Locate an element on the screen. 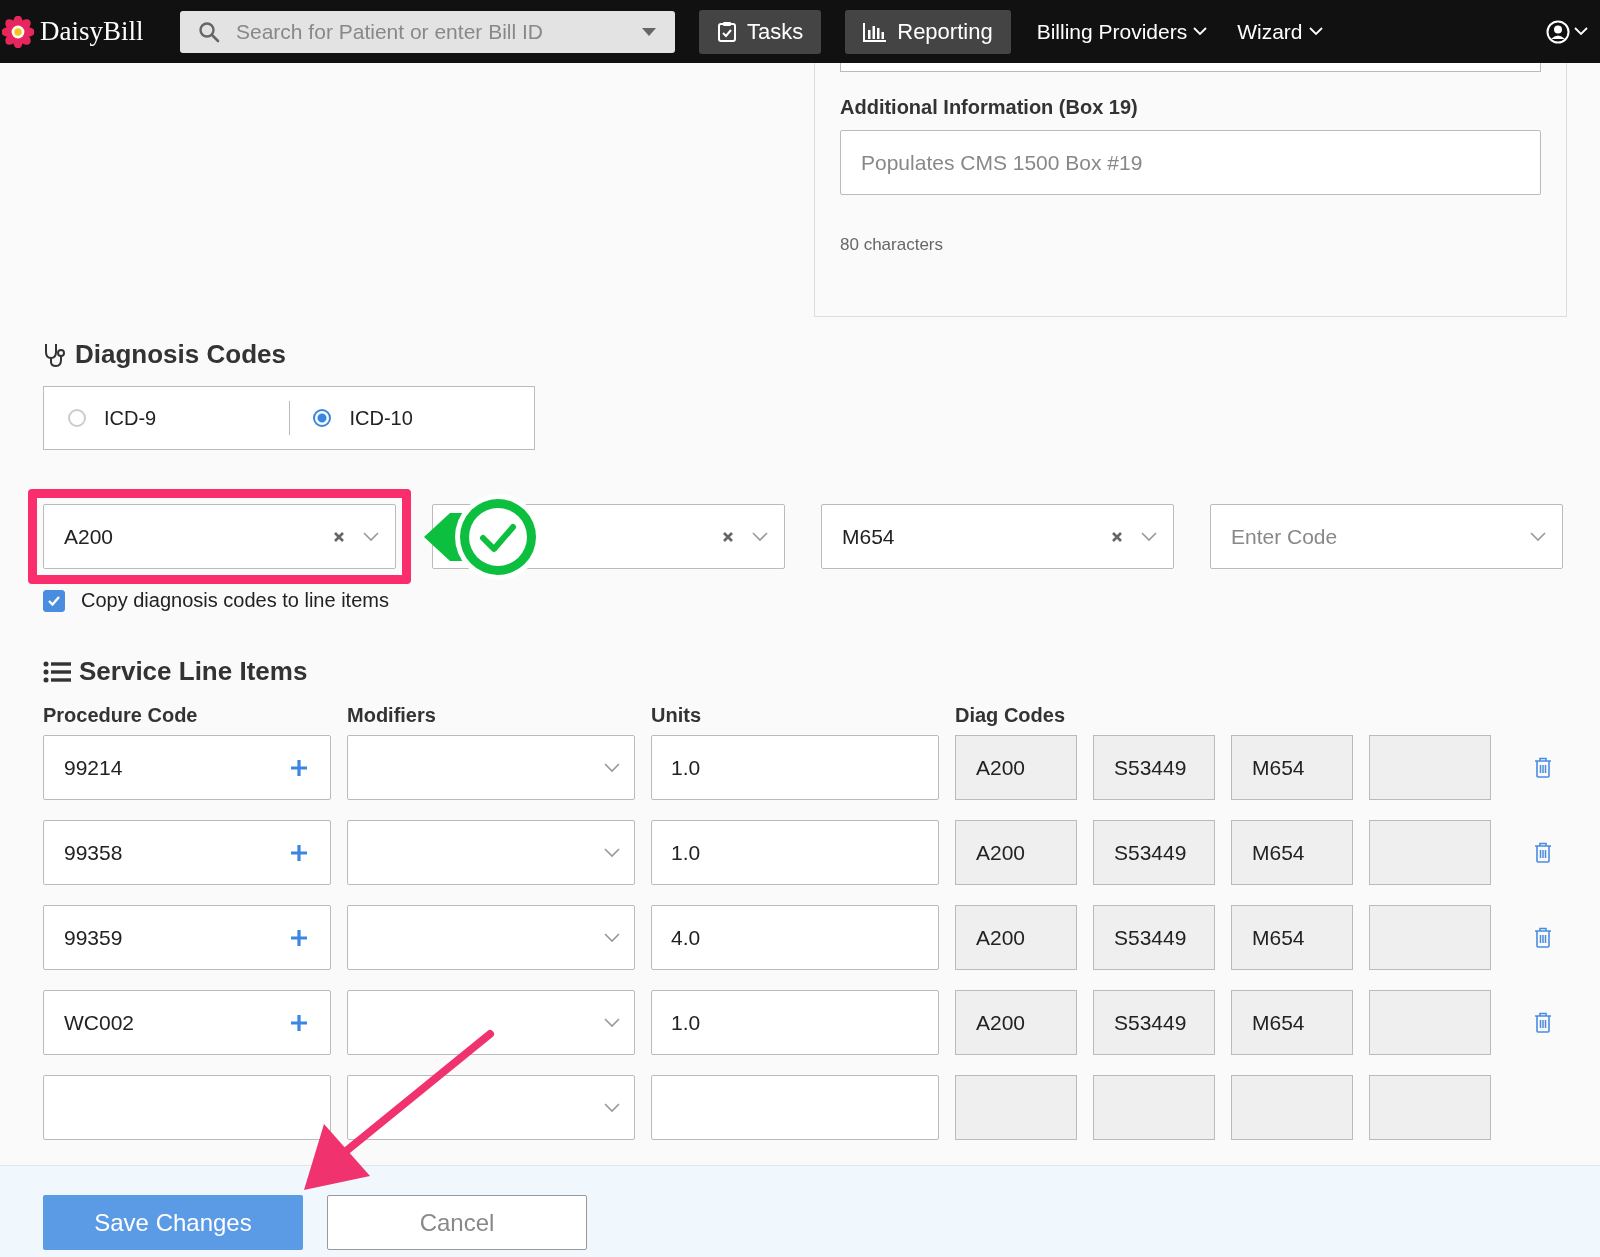 This screenshot has height=1257, width=1600. reporting-button: Reporting is located at coordinates (928, 31).